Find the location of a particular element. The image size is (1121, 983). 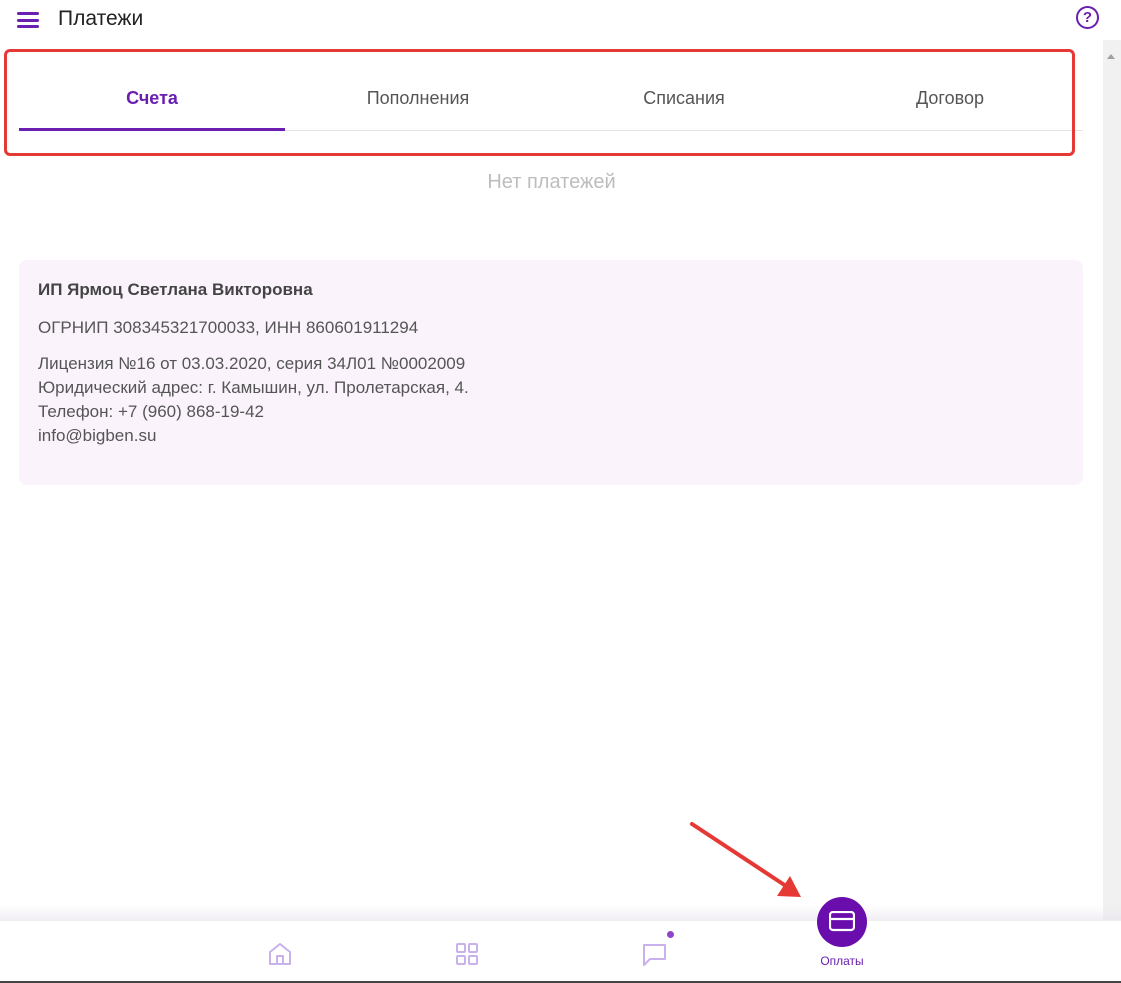

tabs: Счета Пополнения Списания Договор is located at coordinates (551, 100).